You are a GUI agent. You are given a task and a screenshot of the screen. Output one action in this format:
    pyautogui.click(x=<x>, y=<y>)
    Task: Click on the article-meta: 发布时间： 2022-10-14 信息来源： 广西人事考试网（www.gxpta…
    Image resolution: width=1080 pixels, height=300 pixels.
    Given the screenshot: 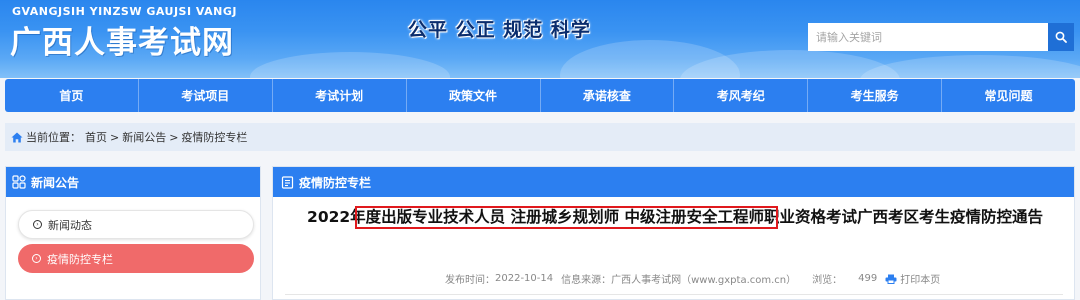 What is the action you would take?
    pyautogui.click(x=692, y=278)
    